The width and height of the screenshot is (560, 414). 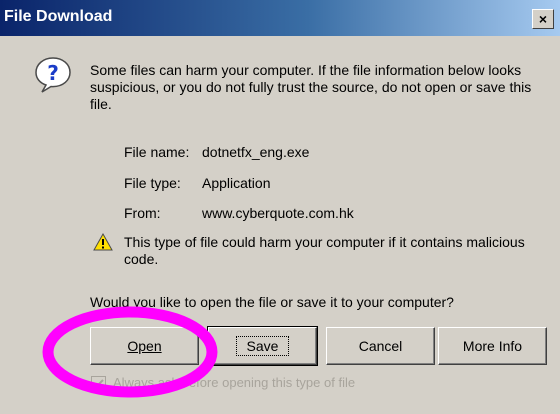 What do you see at coordinates (152, 183) in the screenshot?
I see `file-type-label: File type:` at bounding box center [152, 183].